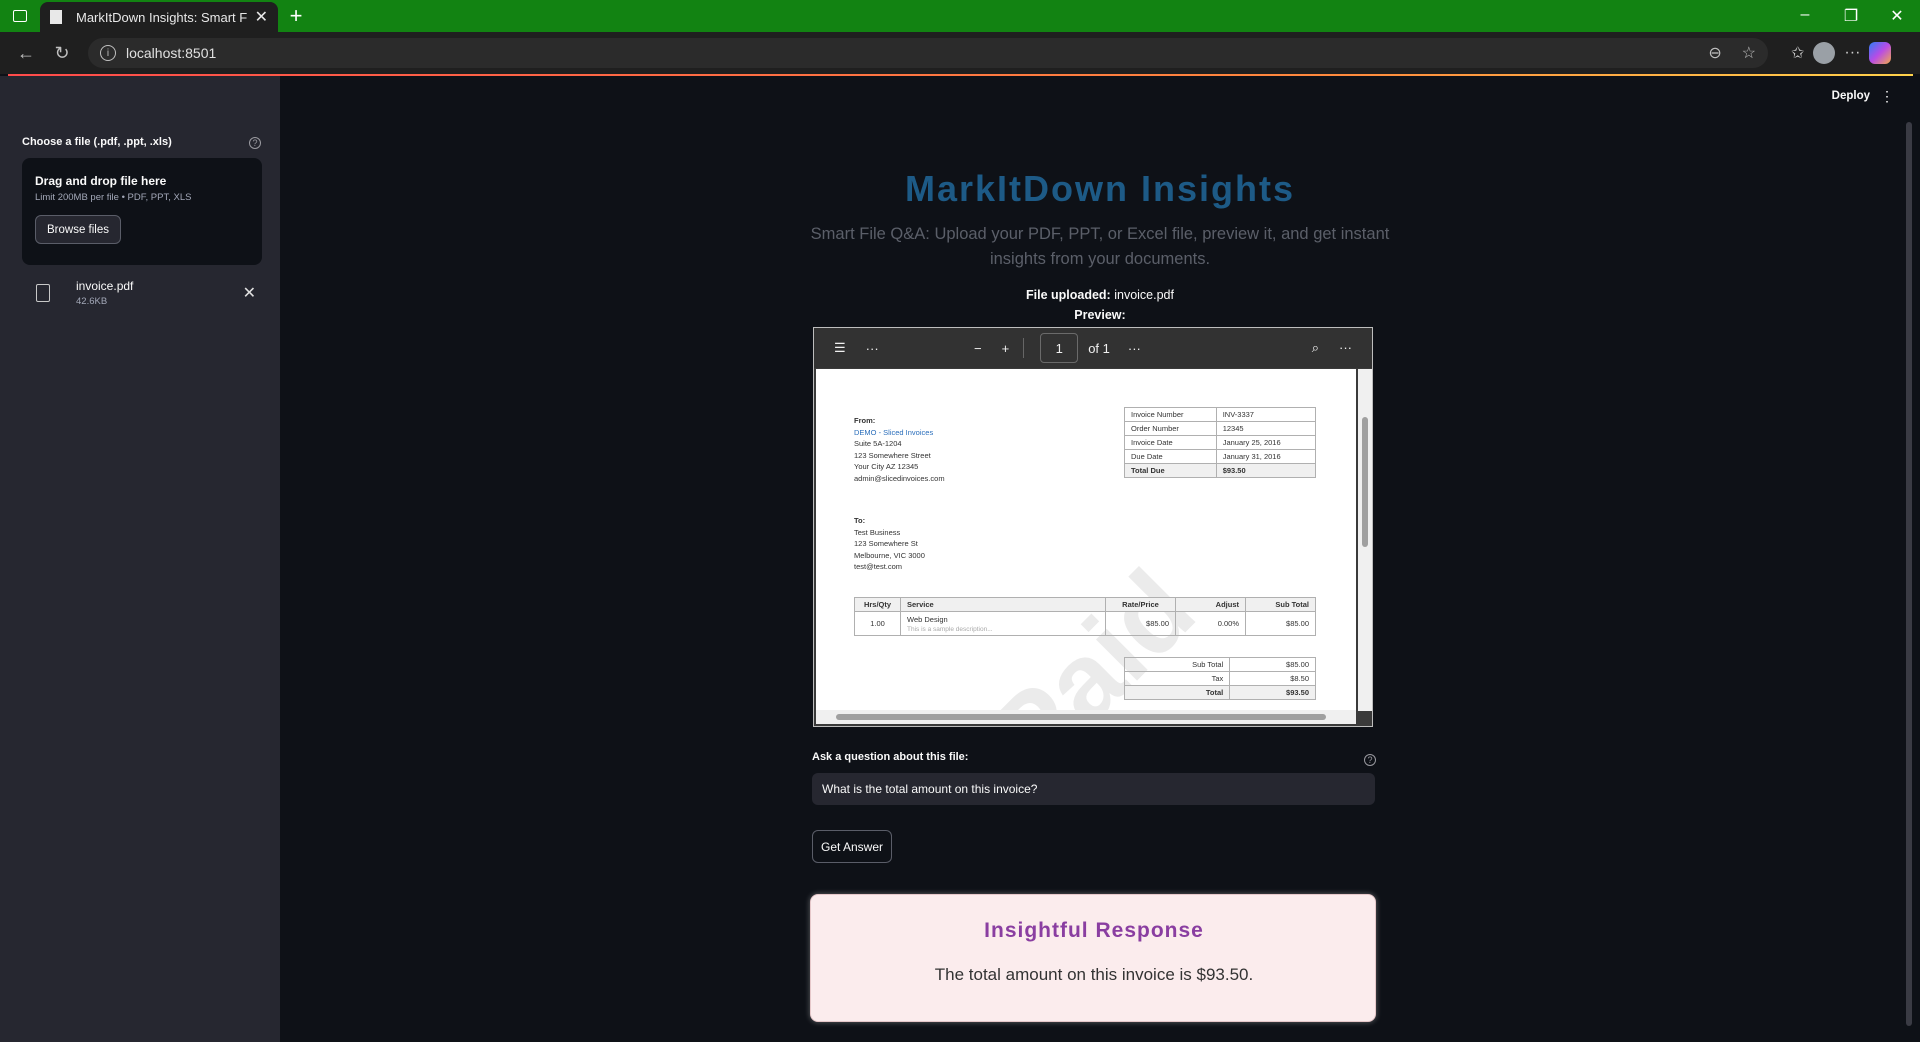  Describe the element at coordinates (1170, 456) in the screenshot. I see `meta-key: Due Date` at that location.